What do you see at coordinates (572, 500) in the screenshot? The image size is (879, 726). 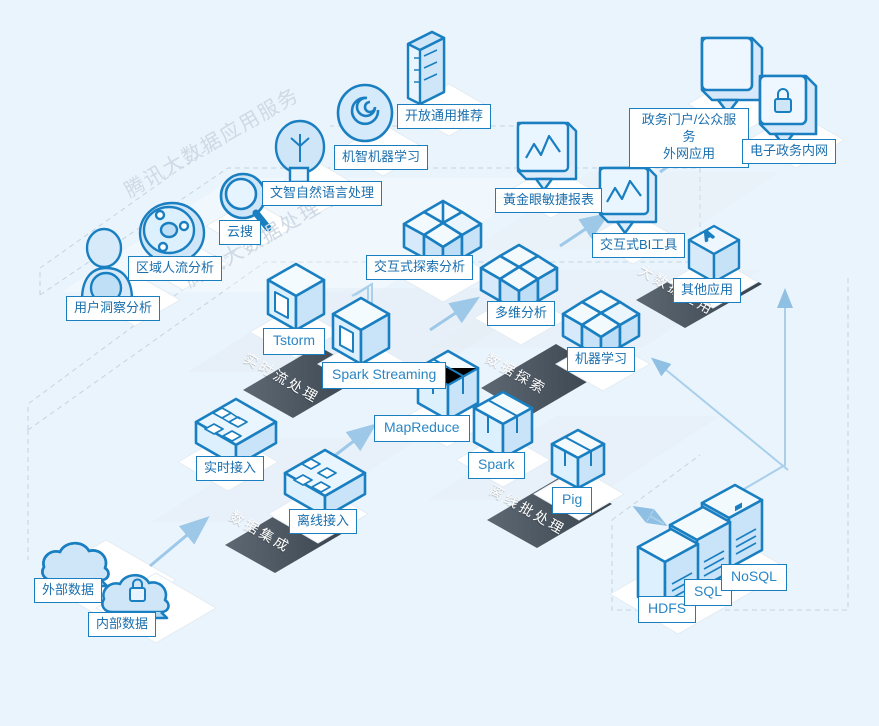 I see `label-pig: Pig` at bounding box center [572, 500].